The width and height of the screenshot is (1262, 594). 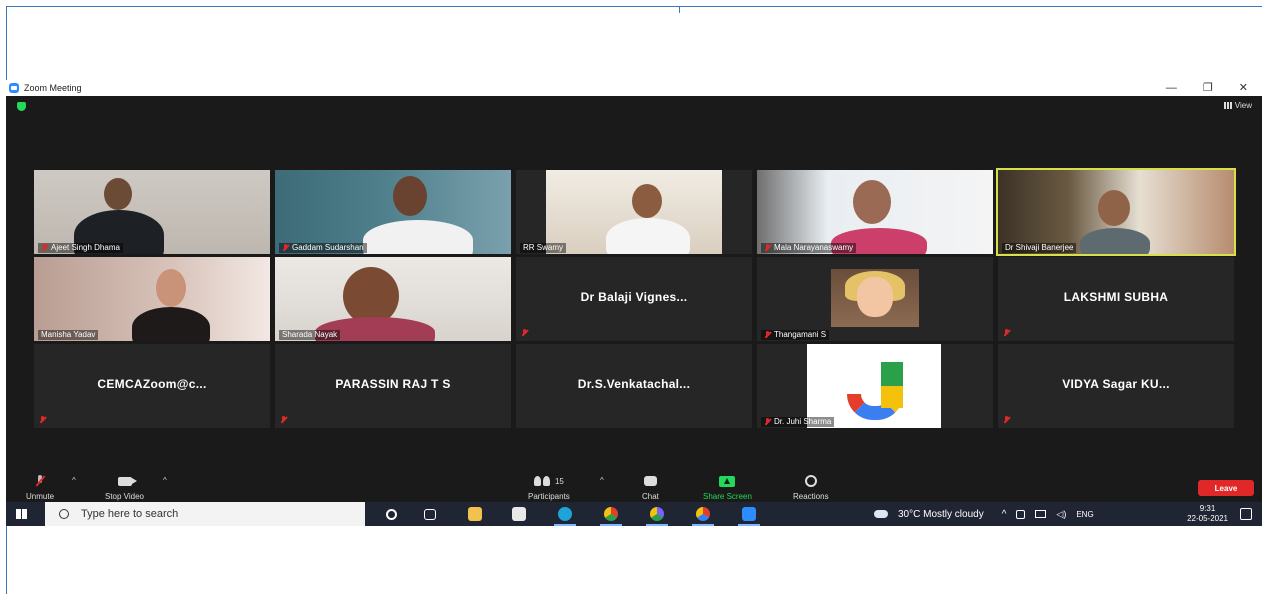 What do you see at coordinates (941, 514) in the screenshot?
I see `weather-text: 30°C Mostly cloudy` at bounding box center [941, 514].